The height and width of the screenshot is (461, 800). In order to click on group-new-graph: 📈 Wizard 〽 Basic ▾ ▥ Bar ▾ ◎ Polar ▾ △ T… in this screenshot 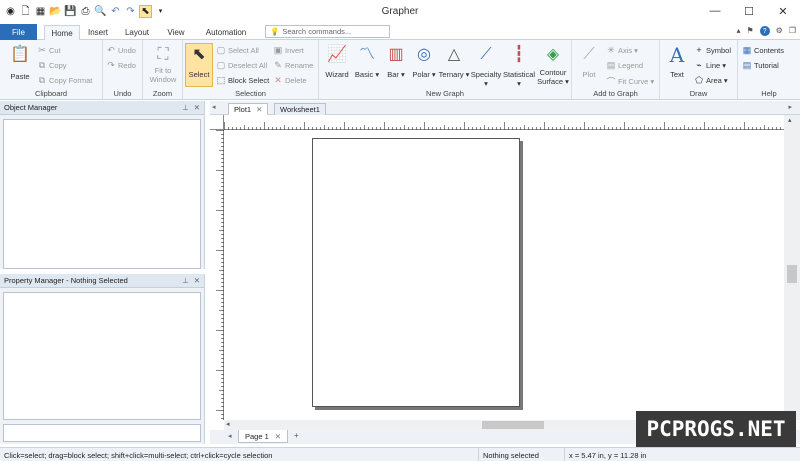, I will do `click(445, 70)`.